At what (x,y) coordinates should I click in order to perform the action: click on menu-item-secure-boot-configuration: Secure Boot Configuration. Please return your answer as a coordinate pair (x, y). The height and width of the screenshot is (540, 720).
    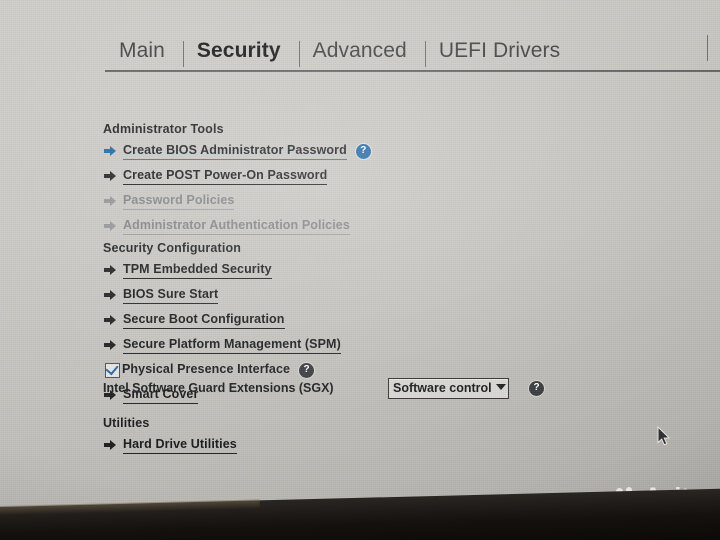
    Looking at the image, I should click on (222, 320).